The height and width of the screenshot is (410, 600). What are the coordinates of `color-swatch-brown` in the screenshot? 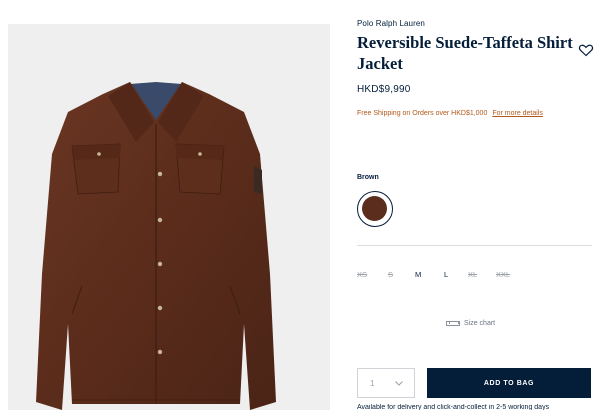 It's located at (375, 209).